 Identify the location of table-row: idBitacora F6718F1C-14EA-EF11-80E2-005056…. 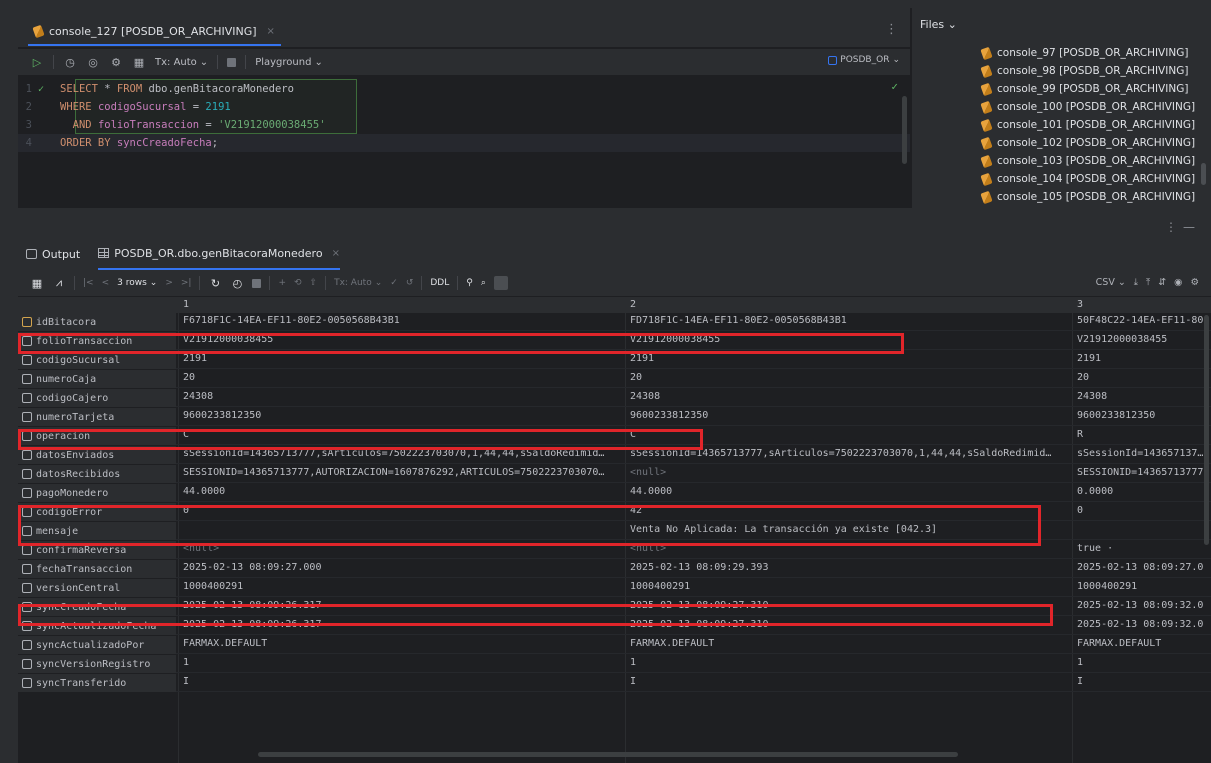
(614, 322).